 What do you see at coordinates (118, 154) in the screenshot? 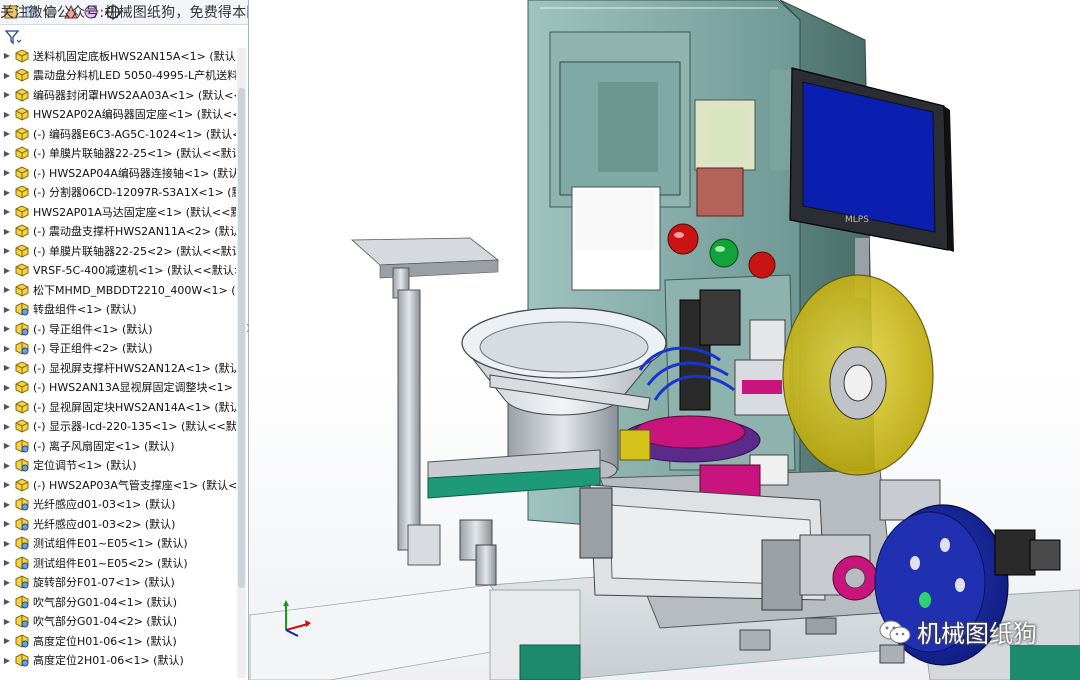
I see `tree-item: ▶ (-) 单膜片联轴器22-25<1> (默认<<默认` at bounding box center [118, 154].